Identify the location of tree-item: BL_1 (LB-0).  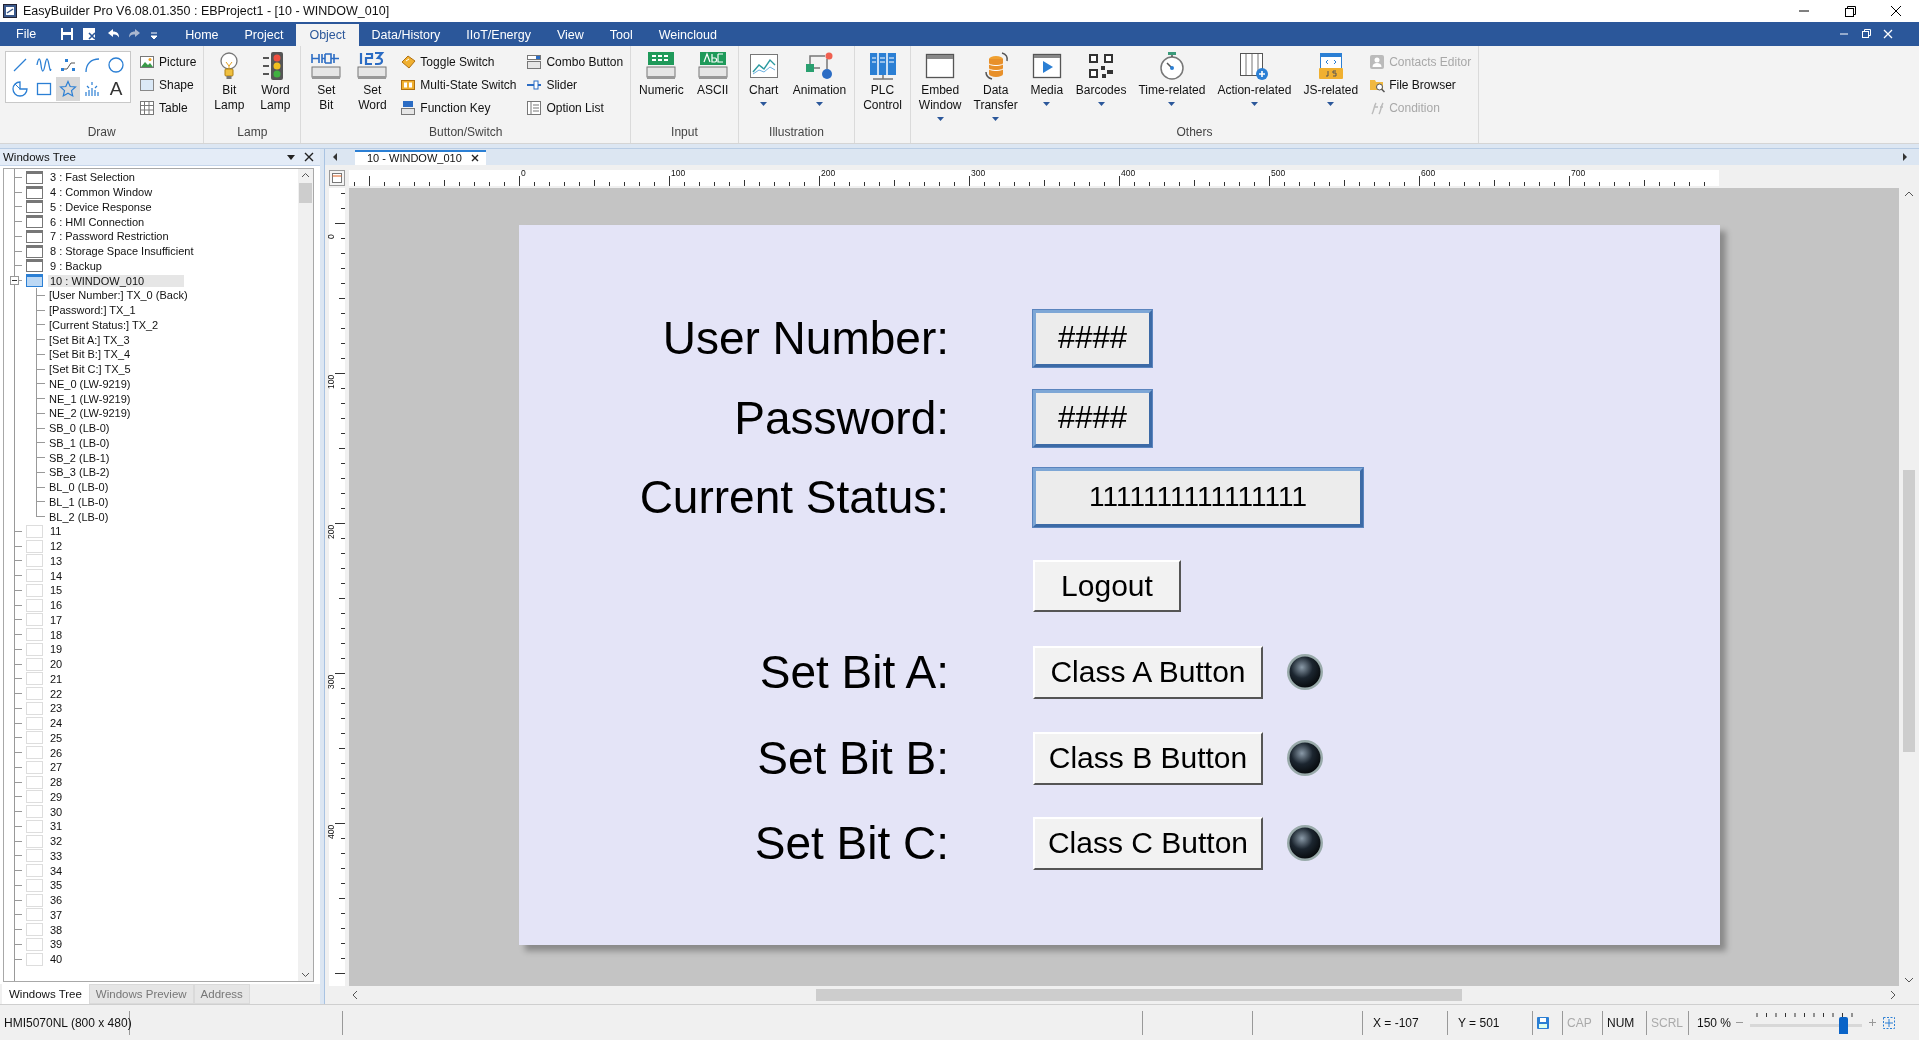
(79, 501).